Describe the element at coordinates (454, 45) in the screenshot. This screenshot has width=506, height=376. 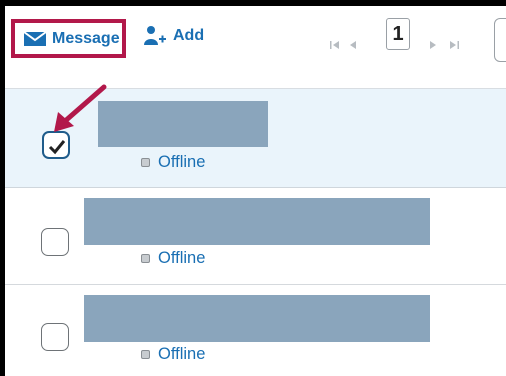
I see `last-page-icon` at that location.